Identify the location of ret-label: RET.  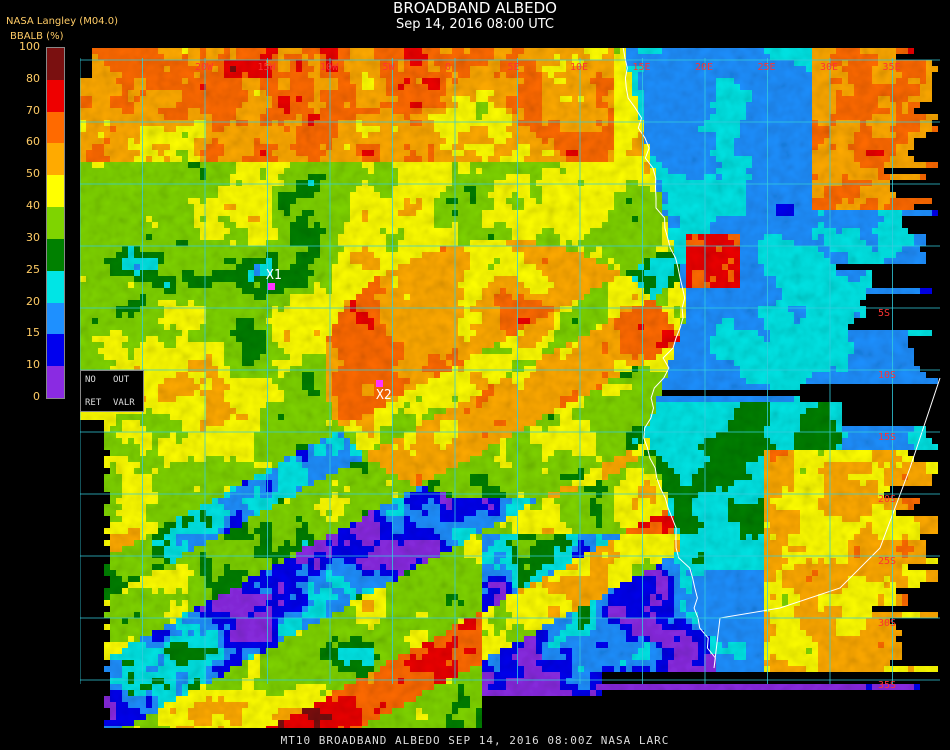
(93, 403).